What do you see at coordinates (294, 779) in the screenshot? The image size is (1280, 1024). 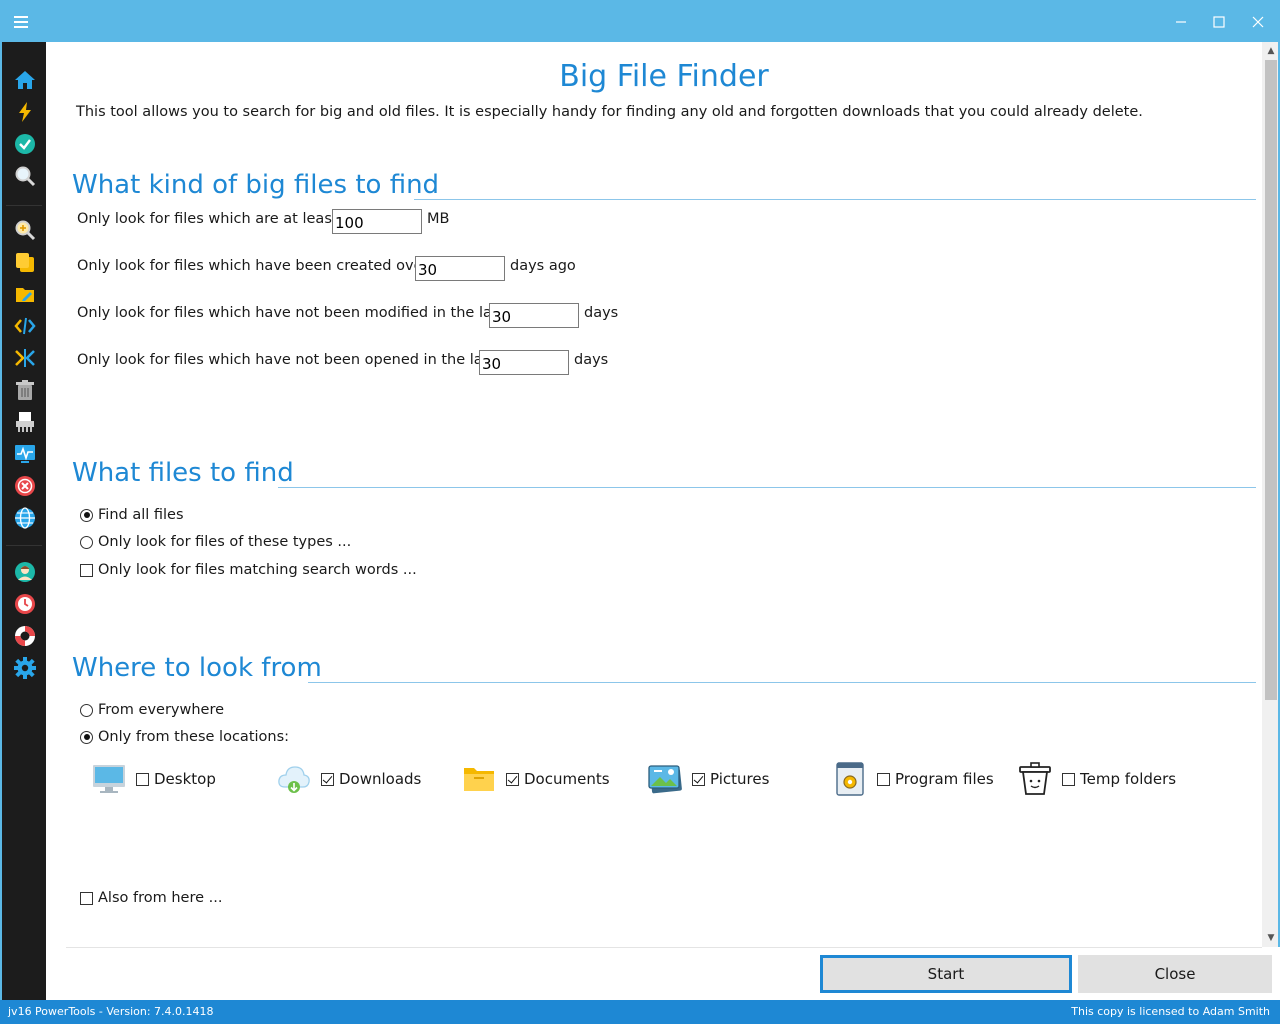 I see `cloud-download-icon` at bounding box center [294, 779].